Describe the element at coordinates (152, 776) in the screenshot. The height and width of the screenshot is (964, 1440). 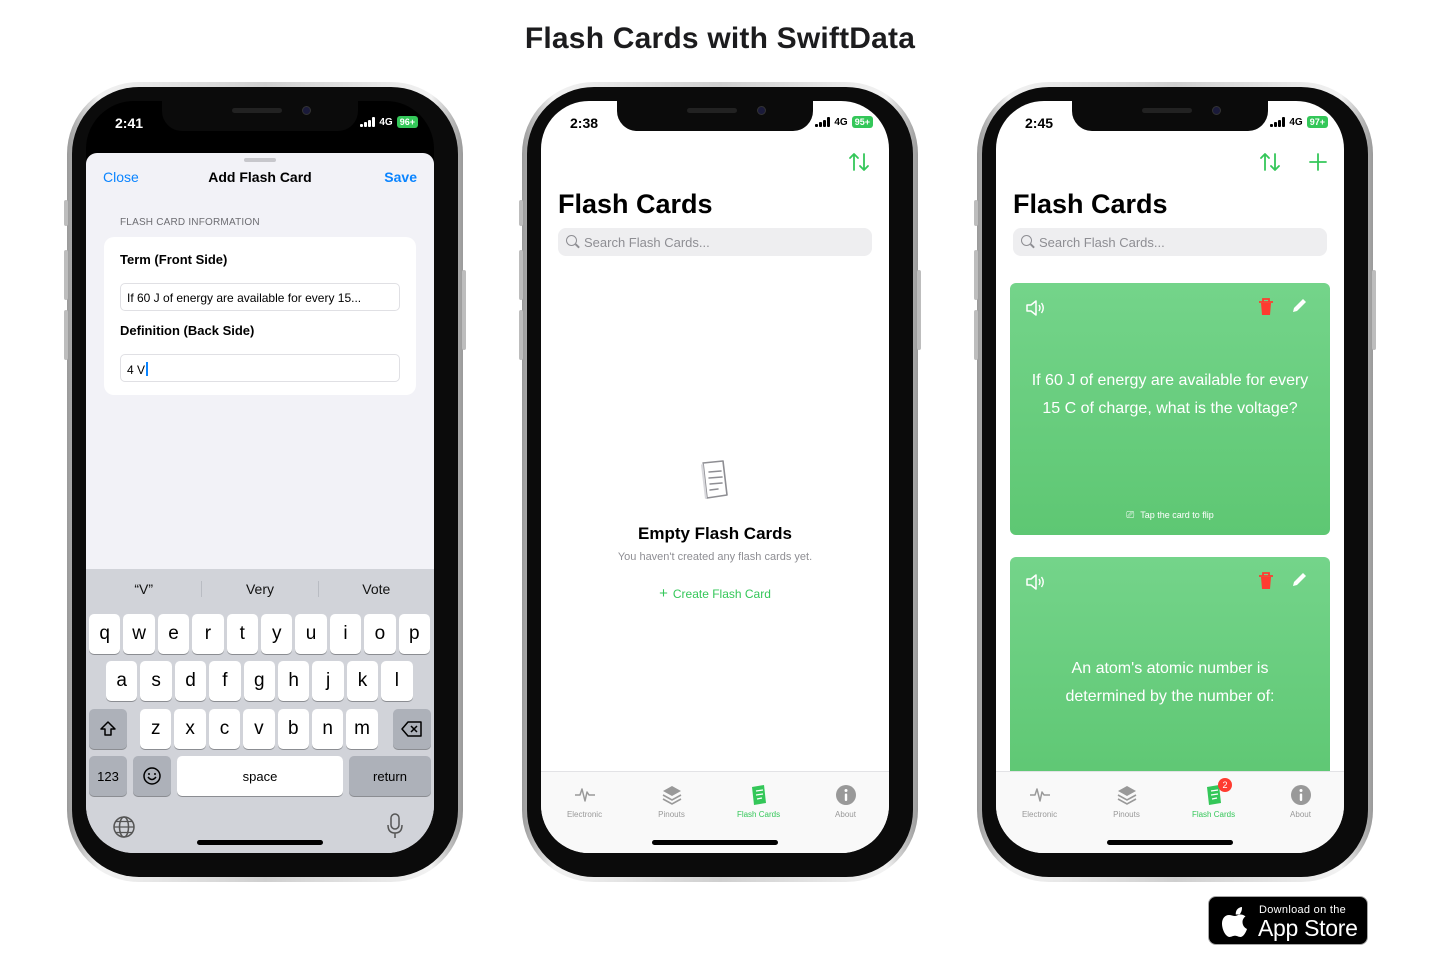
I see `emoji-key` at that location.